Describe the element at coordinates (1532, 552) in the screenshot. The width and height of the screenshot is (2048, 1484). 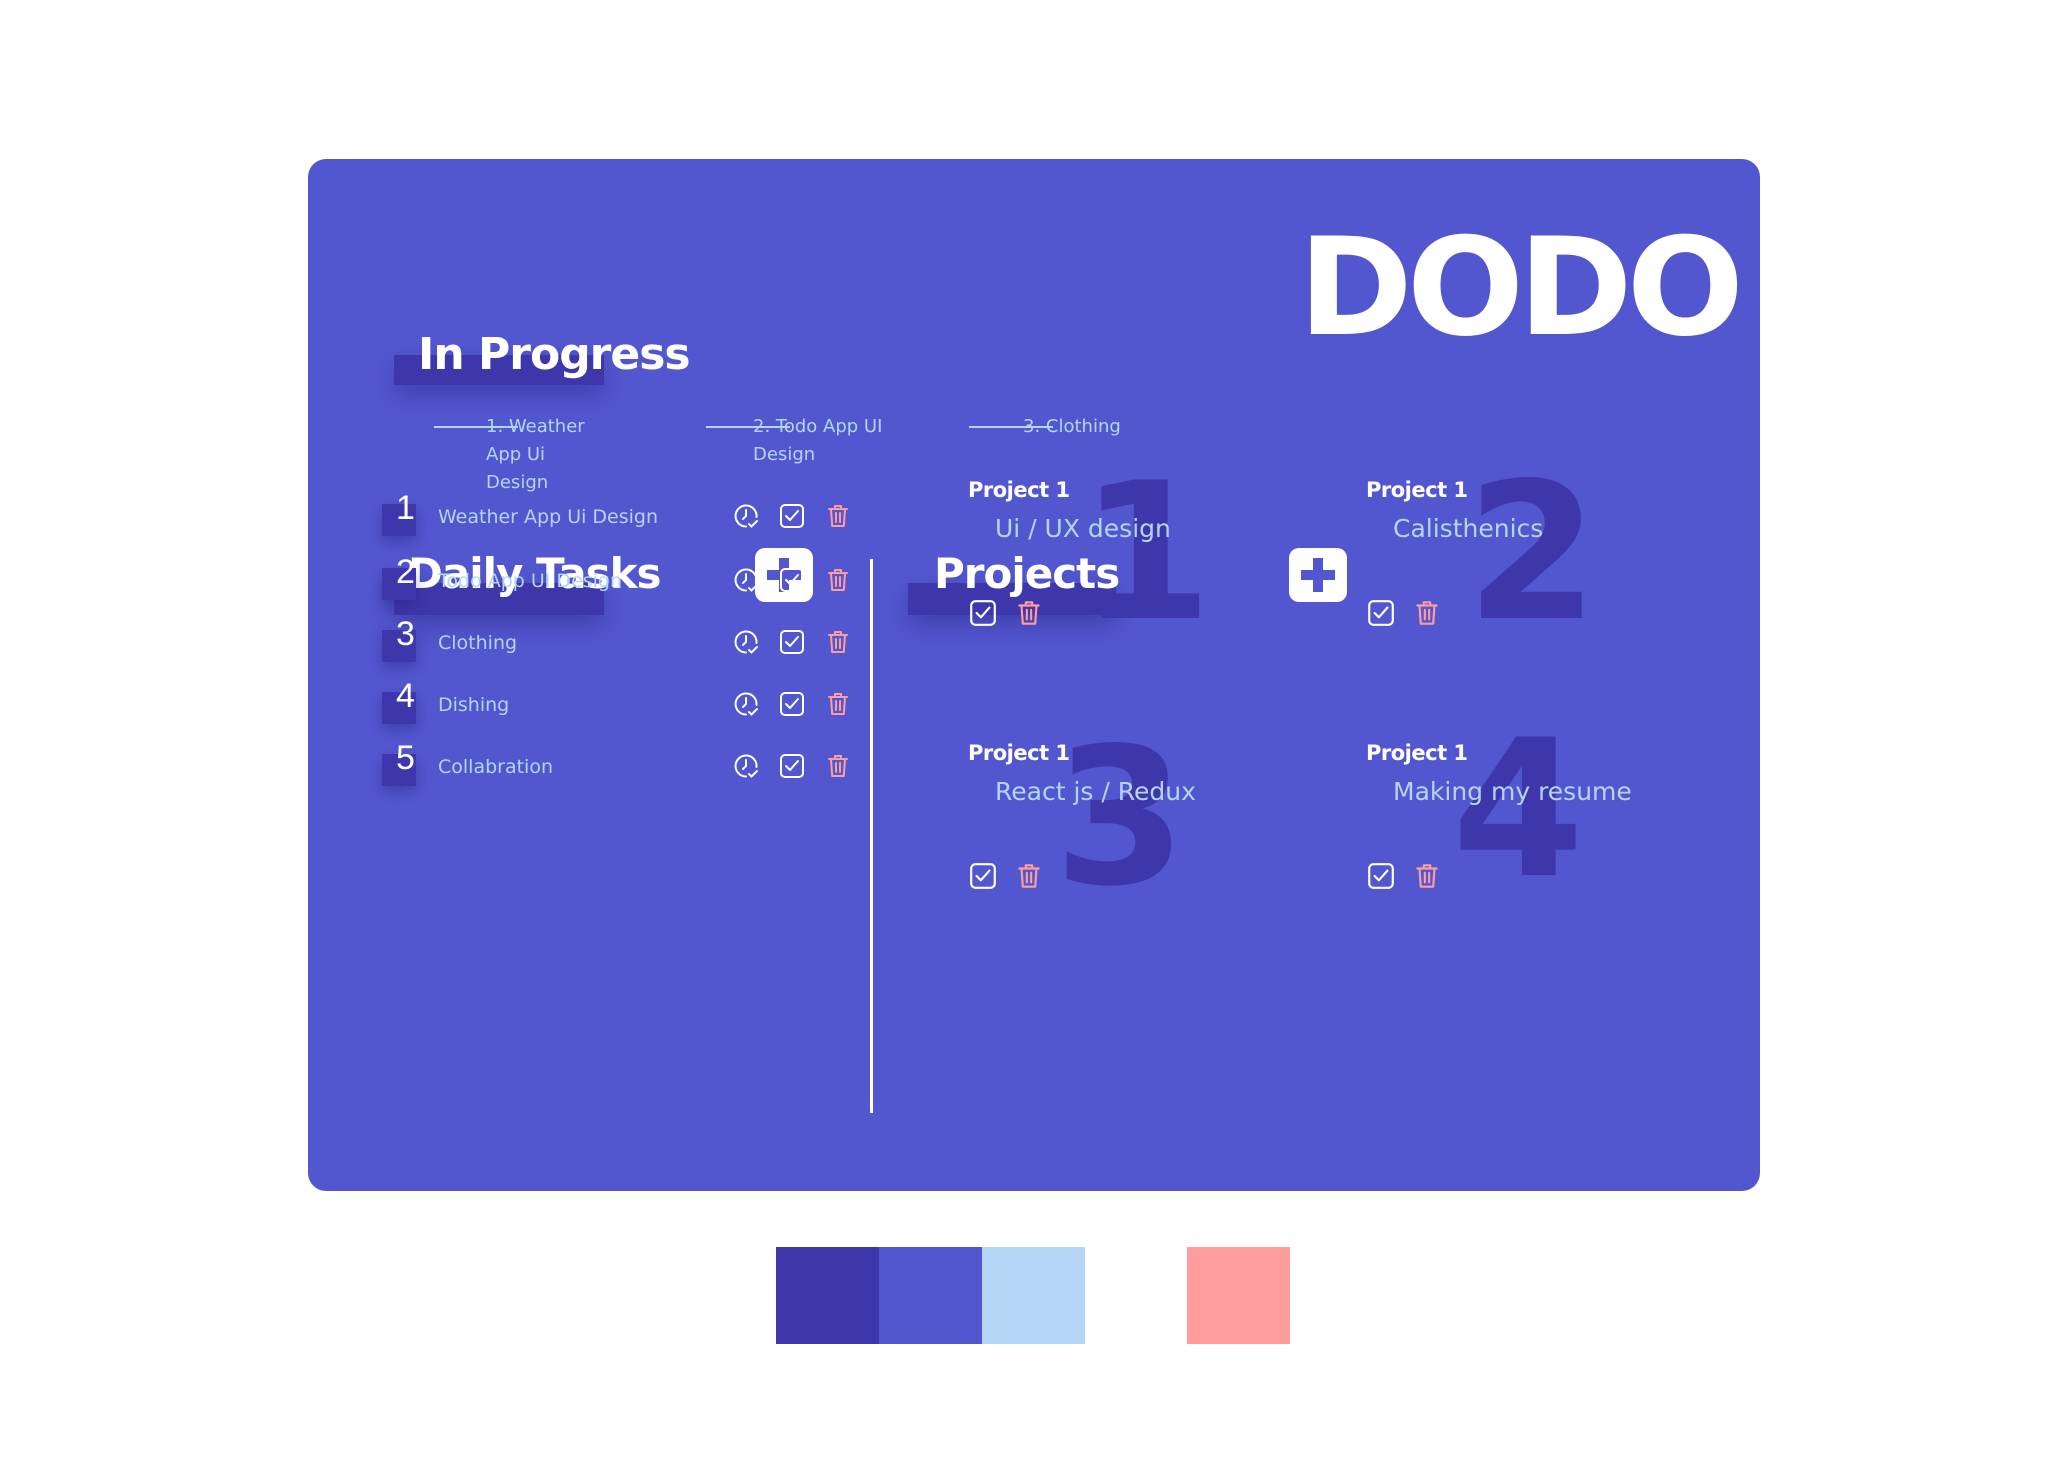
I see `project-number-watermark: 2` at that location.